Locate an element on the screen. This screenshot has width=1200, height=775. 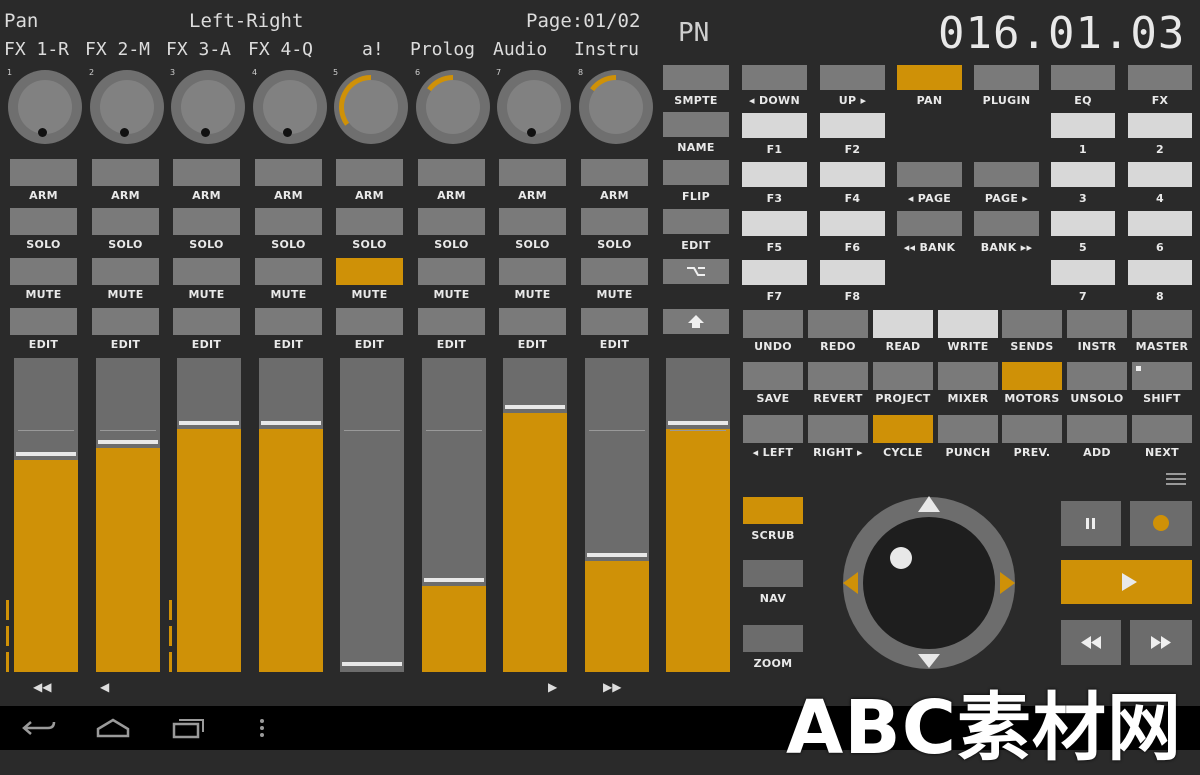
channel-5-edit-button is located at coordinates (369, 321).